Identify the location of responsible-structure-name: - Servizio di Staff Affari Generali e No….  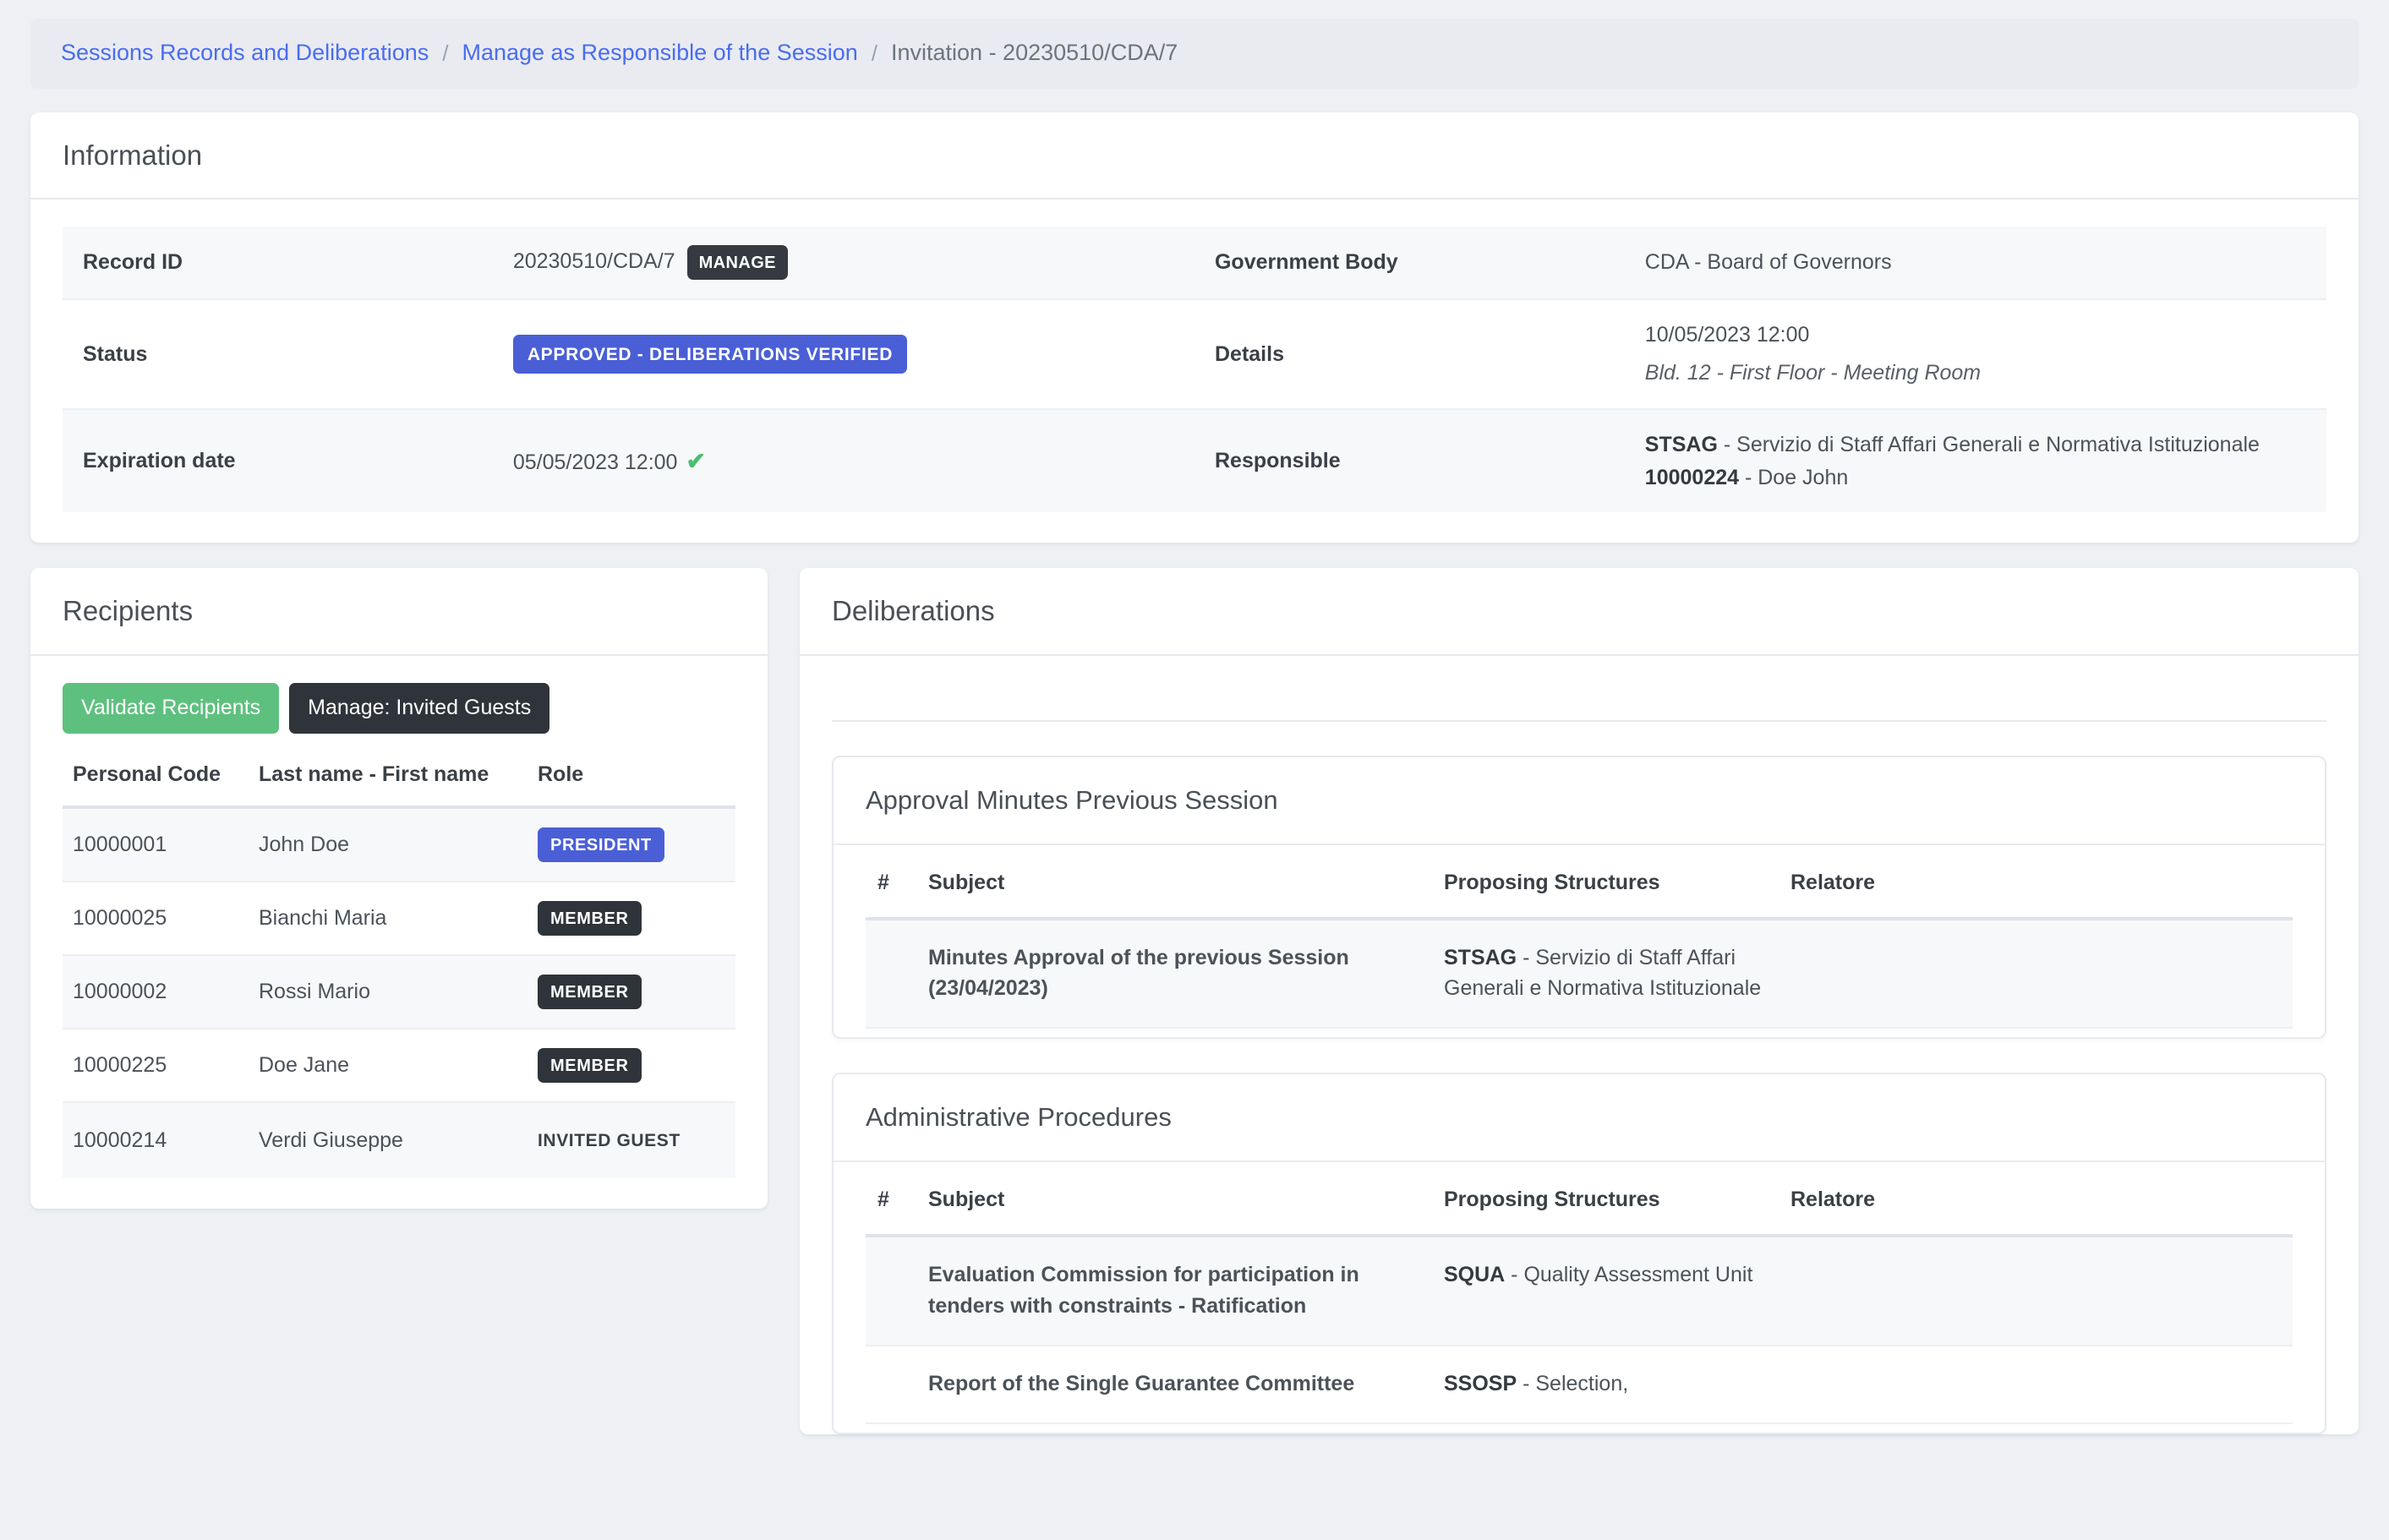
(1988, 444).